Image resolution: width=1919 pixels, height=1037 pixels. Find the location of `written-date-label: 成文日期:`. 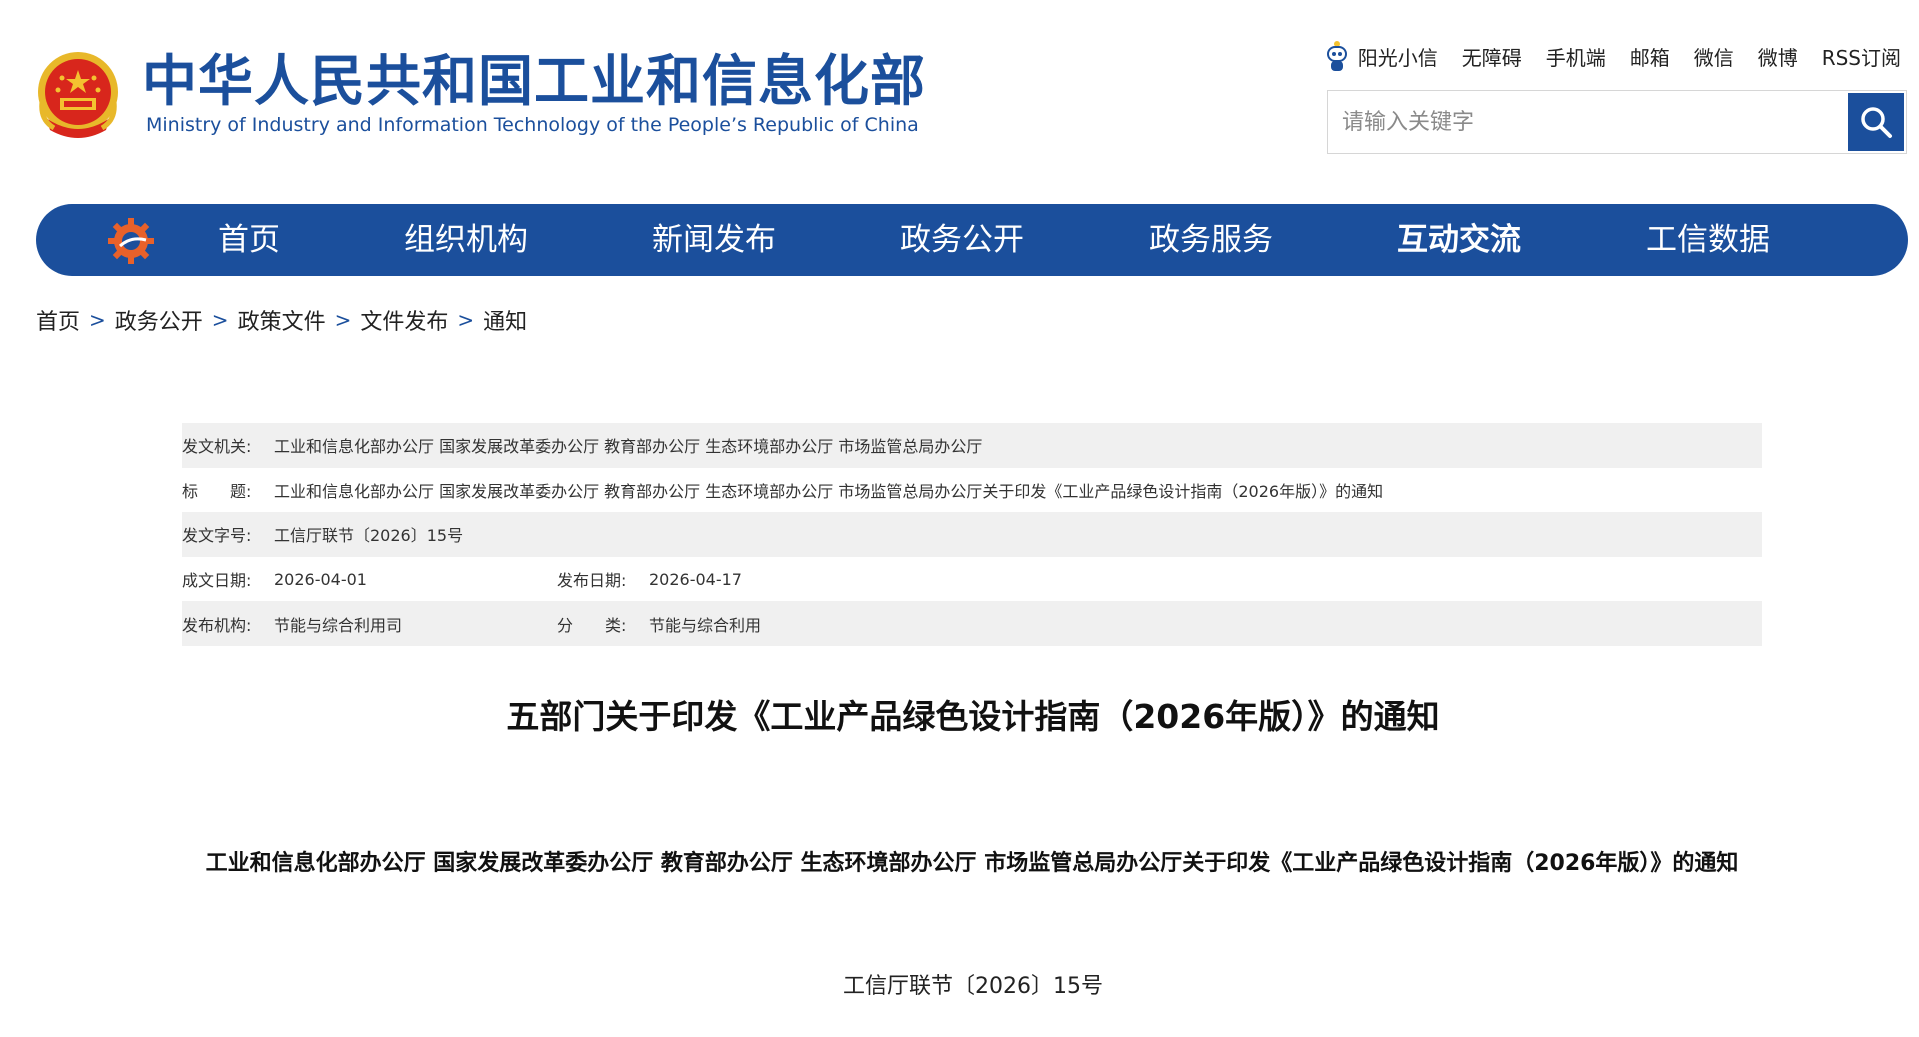

written-date-label: 成文日期: is located at coordinates (217, 581).